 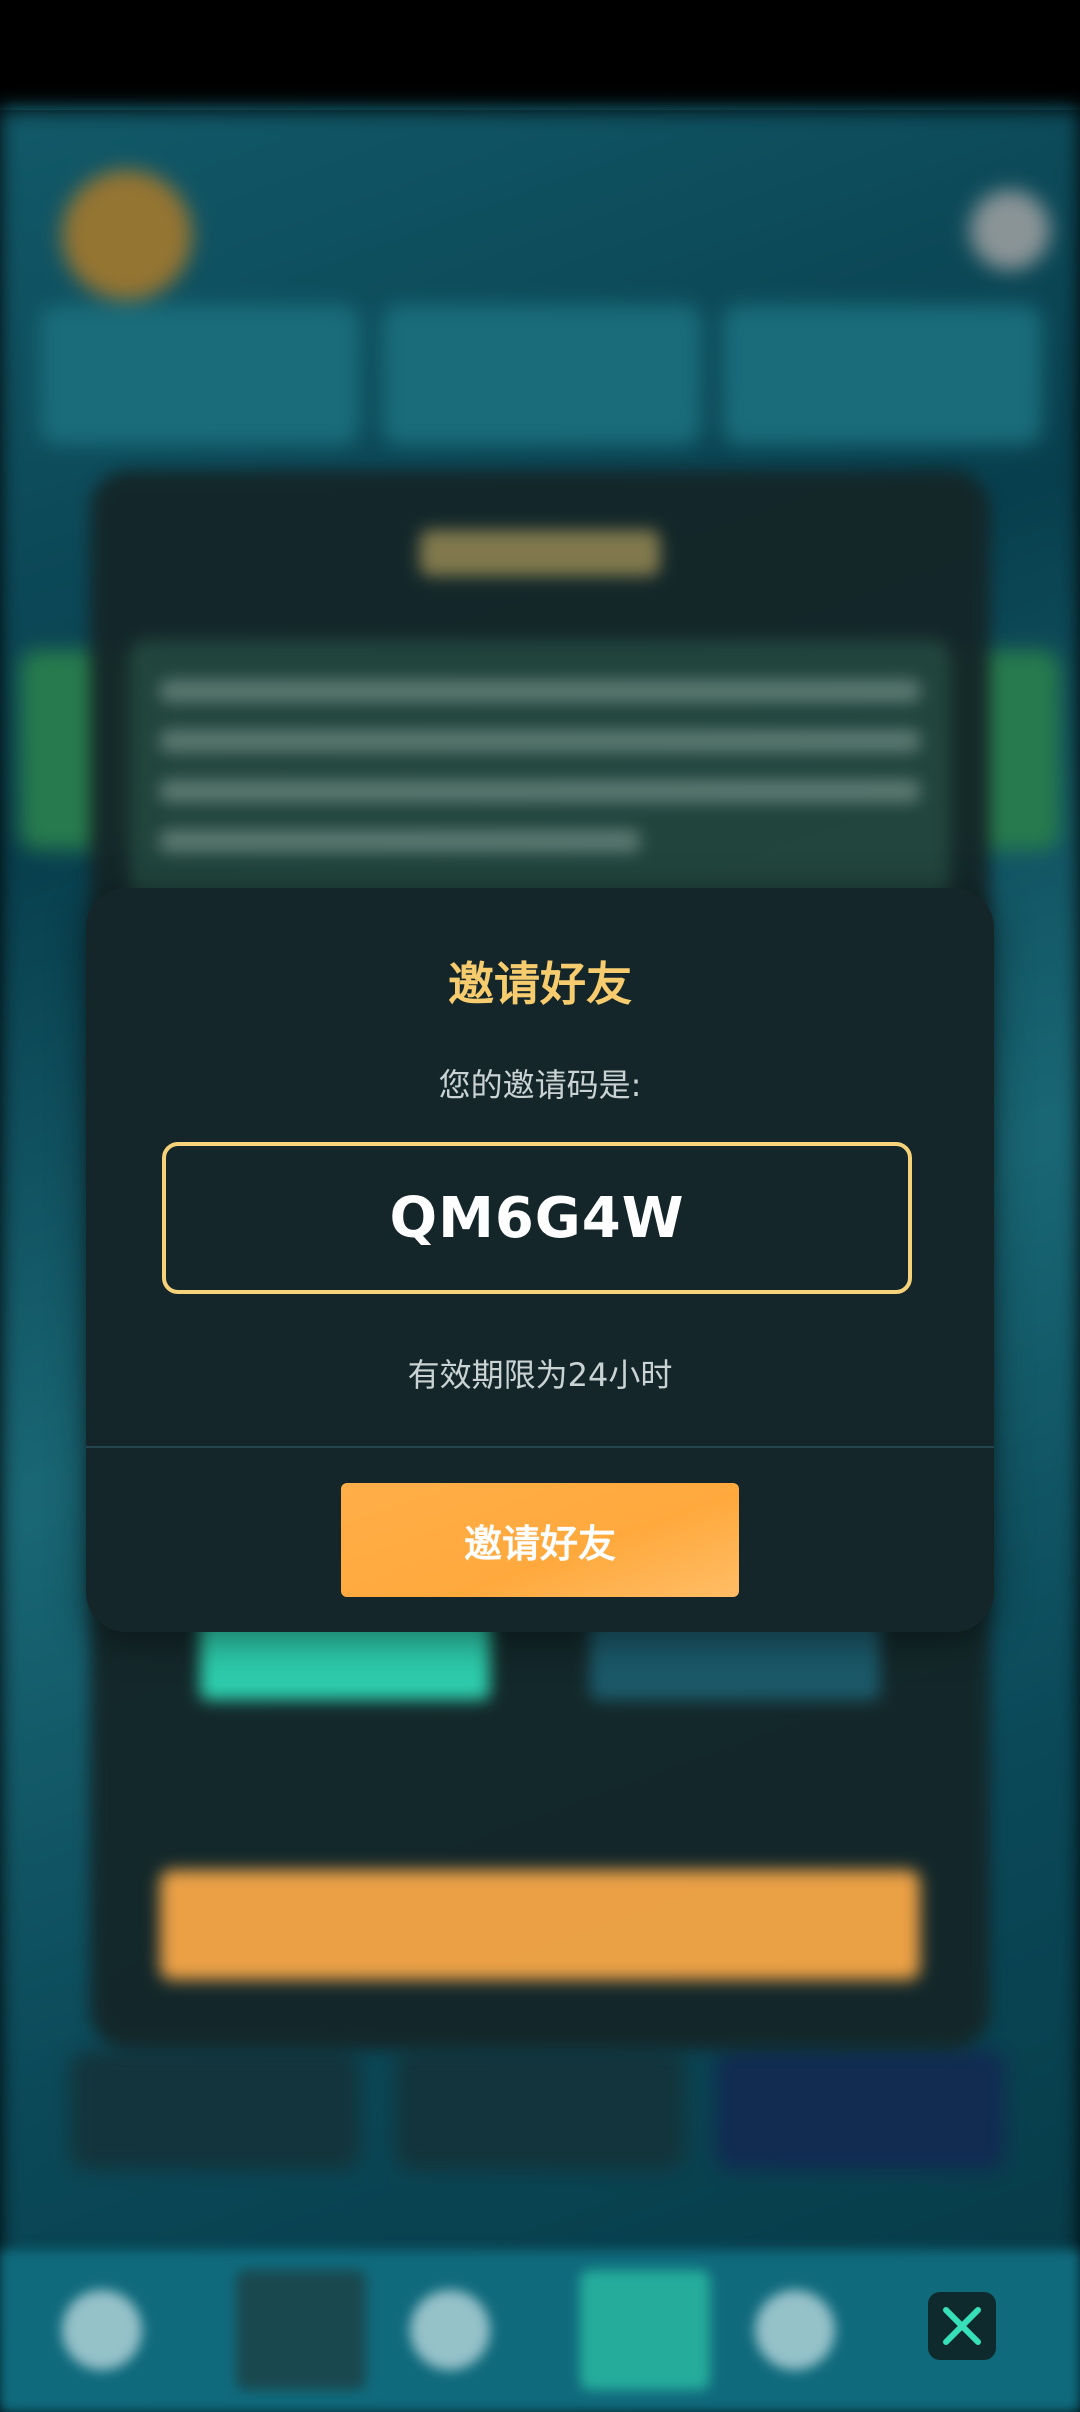 I want to click on close-button, so click(x=962, y=2326).